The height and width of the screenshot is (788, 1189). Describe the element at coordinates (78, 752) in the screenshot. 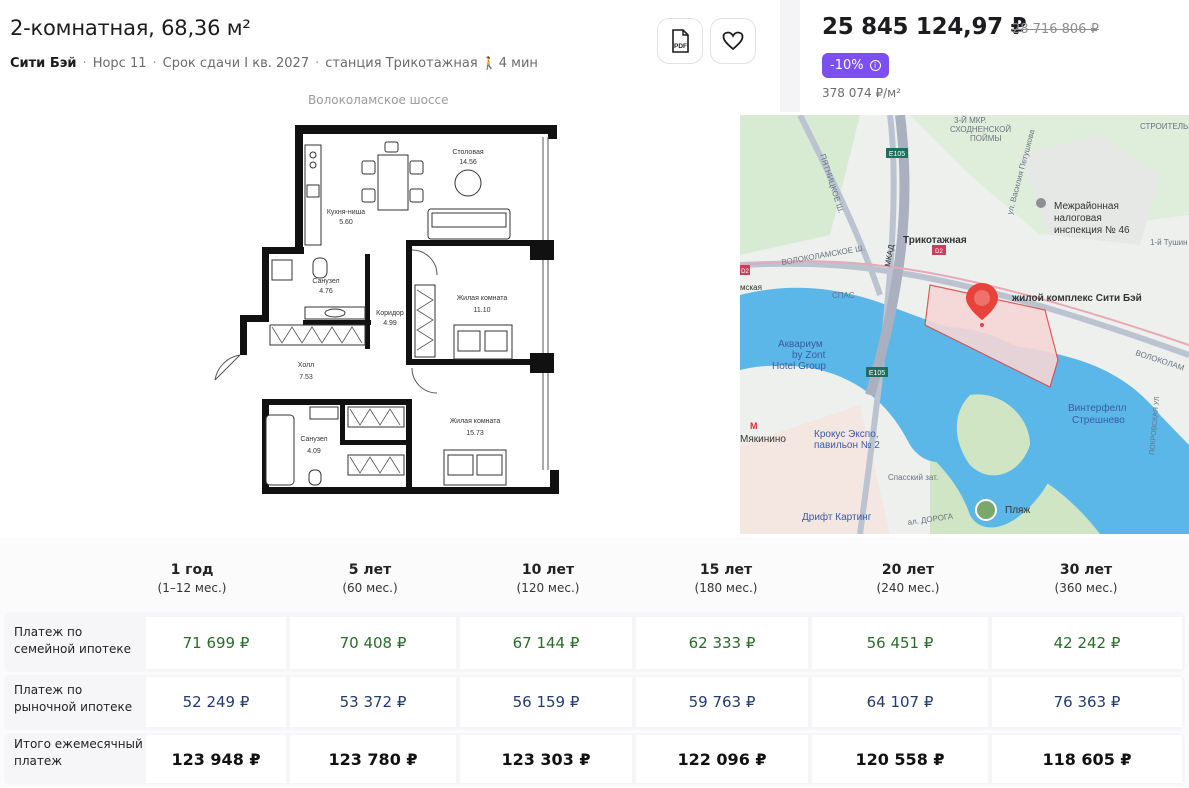

I see `row-label-total: Итого ежемесячный платеж` at that location.